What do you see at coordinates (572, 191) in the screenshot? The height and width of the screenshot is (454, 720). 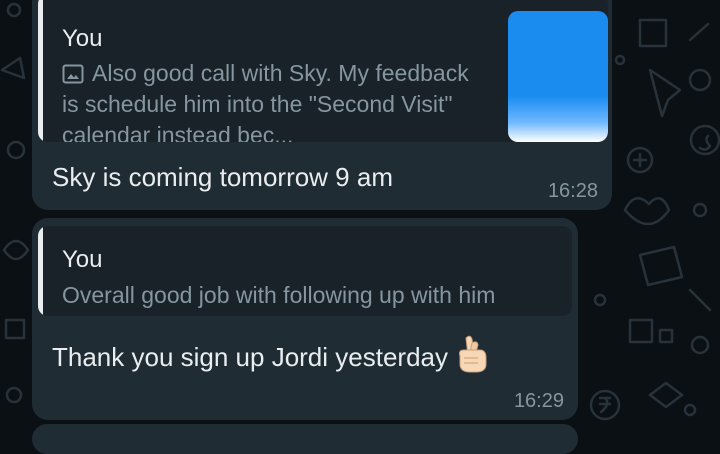 I see `message-time: 16:28` at bounding box center [572, 191].